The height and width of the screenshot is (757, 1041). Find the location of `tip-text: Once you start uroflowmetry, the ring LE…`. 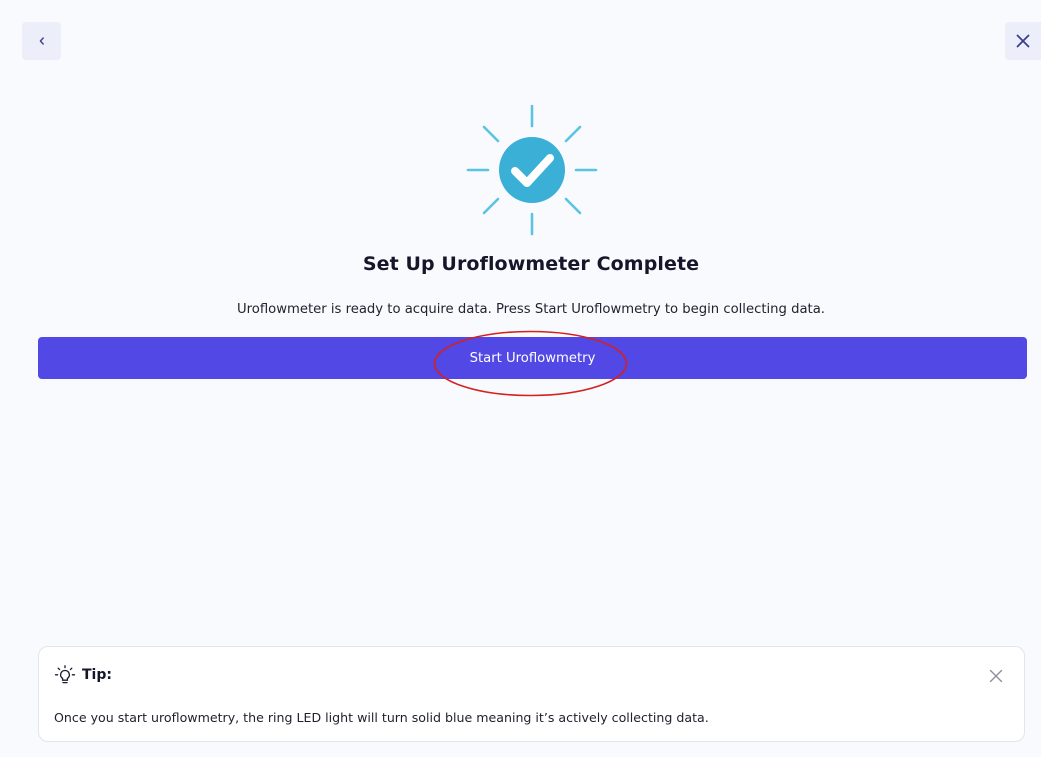

tip-text: Once you start uroflowmetry, the ring LE… is located at coordinates (381, 717).